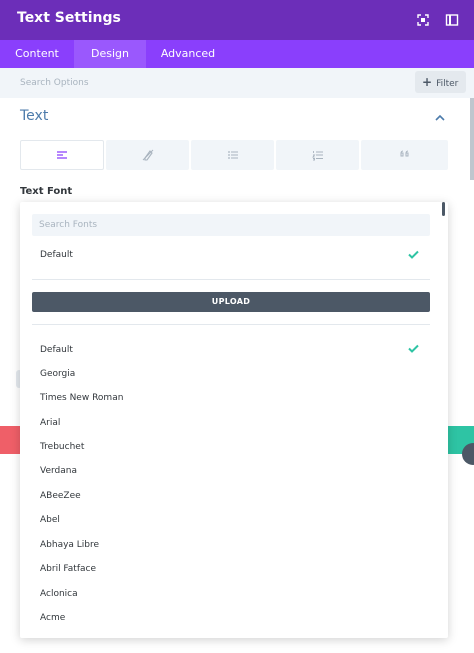 The height and width of the screenshot is (653, 474). I want to click on unordered-list-icon, so click(232, 155).